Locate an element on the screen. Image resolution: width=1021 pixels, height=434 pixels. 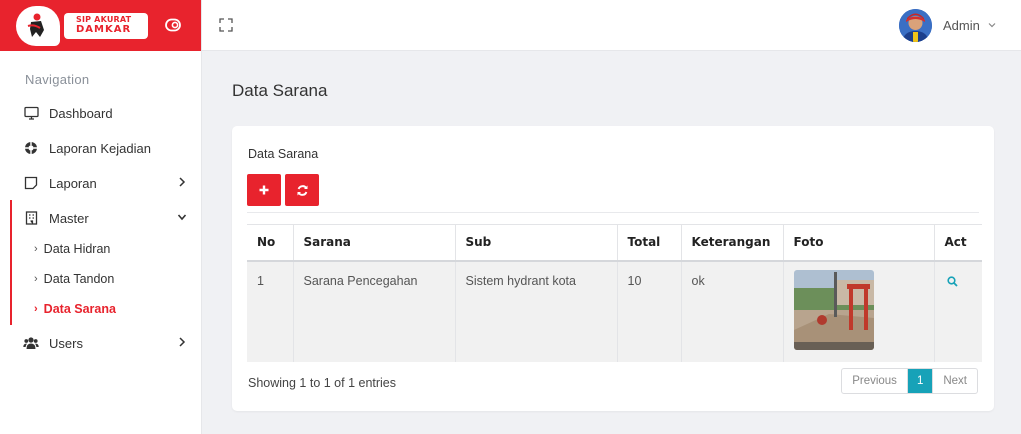
column-header: Act is located at coordinates (957, 243).